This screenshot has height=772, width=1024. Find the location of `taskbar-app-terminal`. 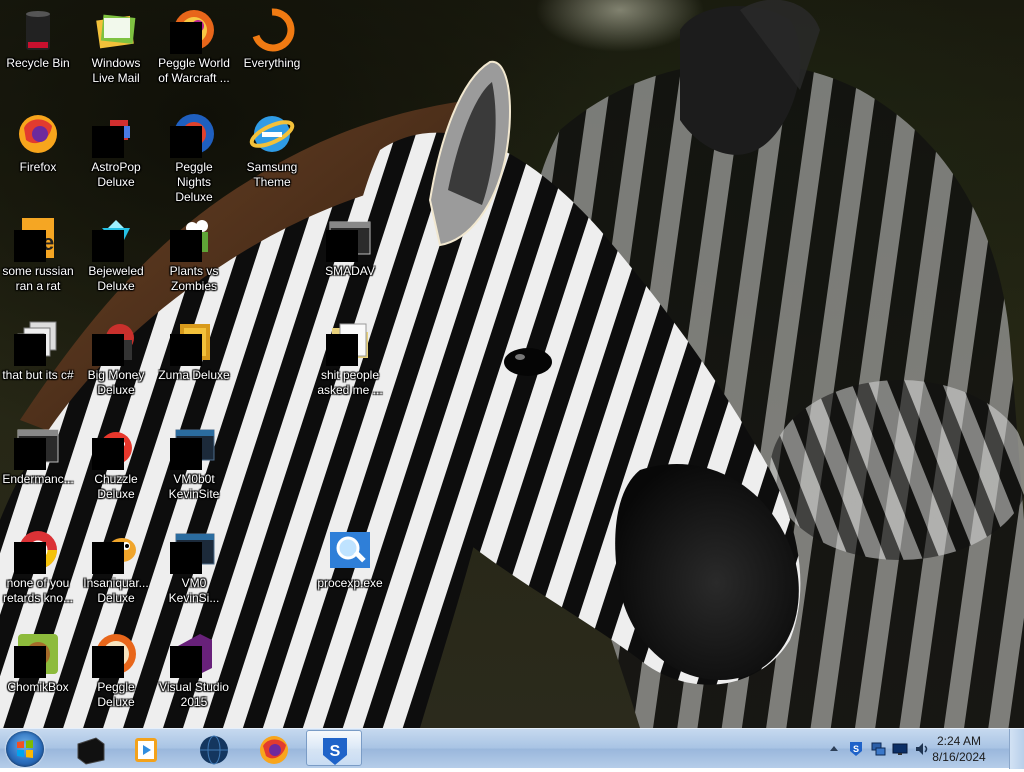

taskbar-app-terminal is located at coordinates (90, 748).